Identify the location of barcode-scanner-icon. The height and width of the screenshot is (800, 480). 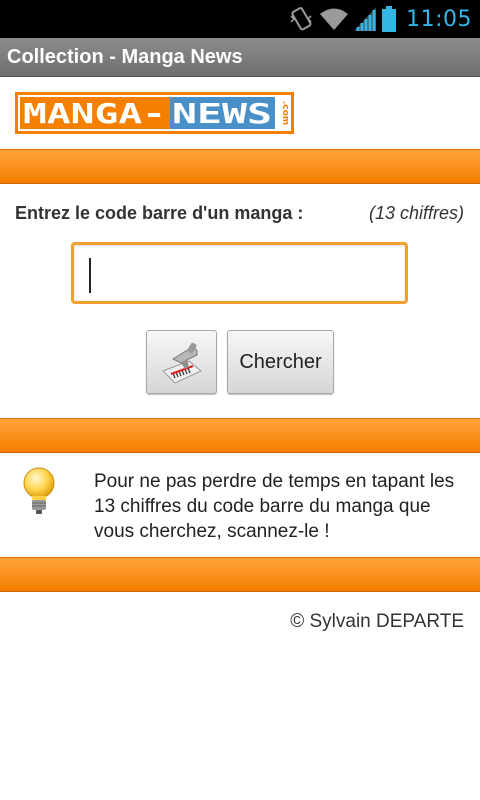
(181, 363).